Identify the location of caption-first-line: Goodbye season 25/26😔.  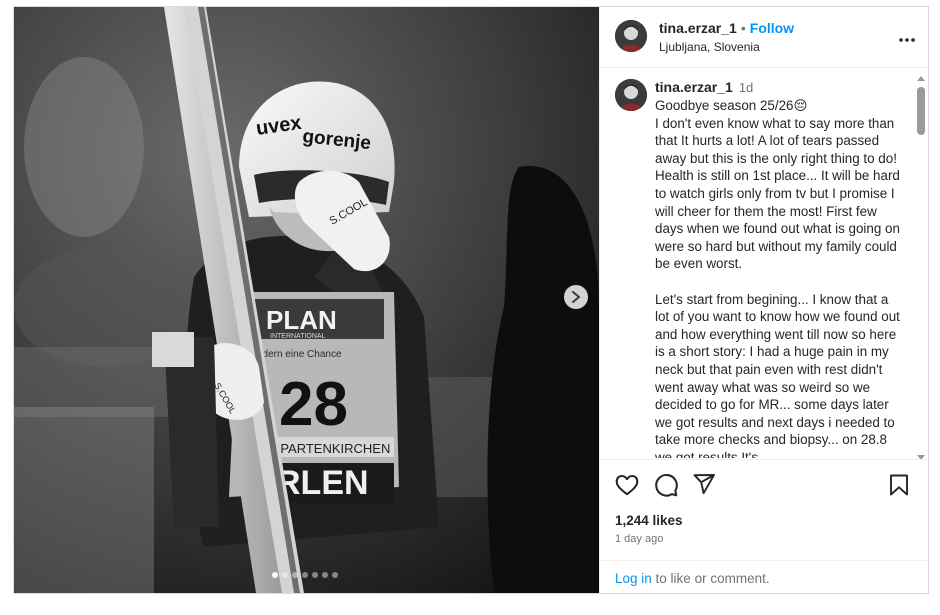
(731, 105).